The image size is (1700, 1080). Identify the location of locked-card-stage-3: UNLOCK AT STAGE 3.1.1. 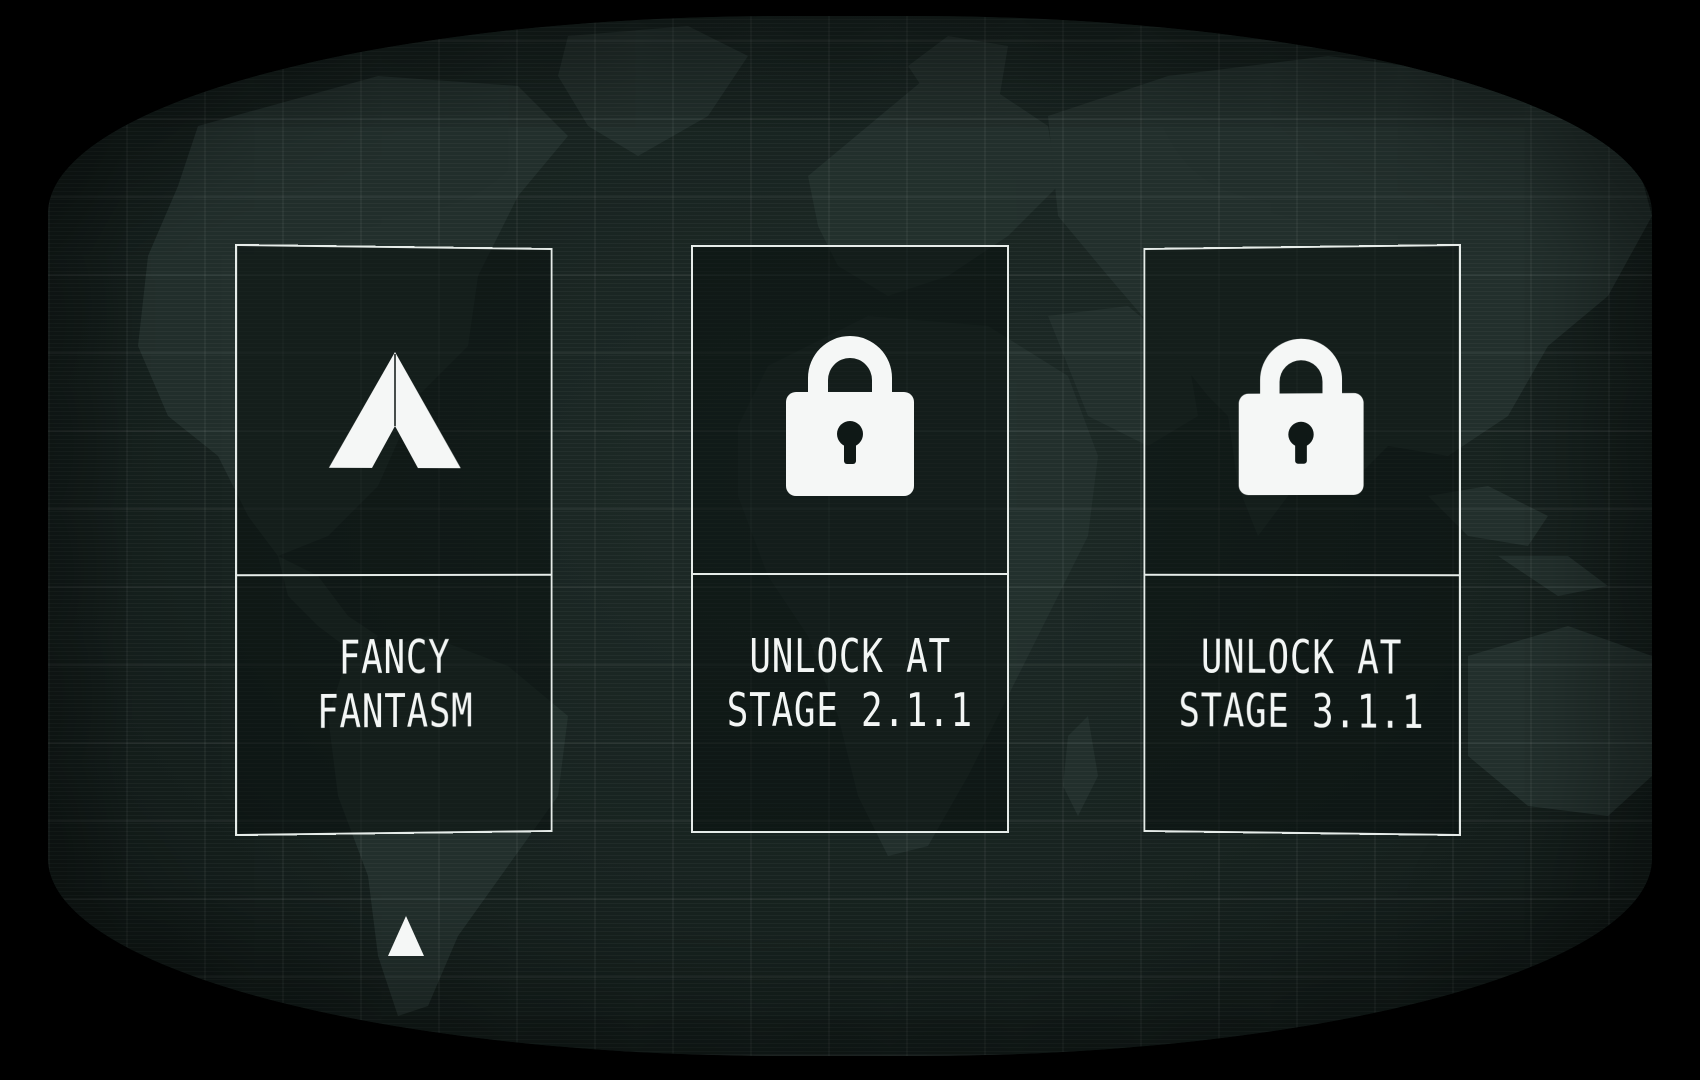
(1302, 540).